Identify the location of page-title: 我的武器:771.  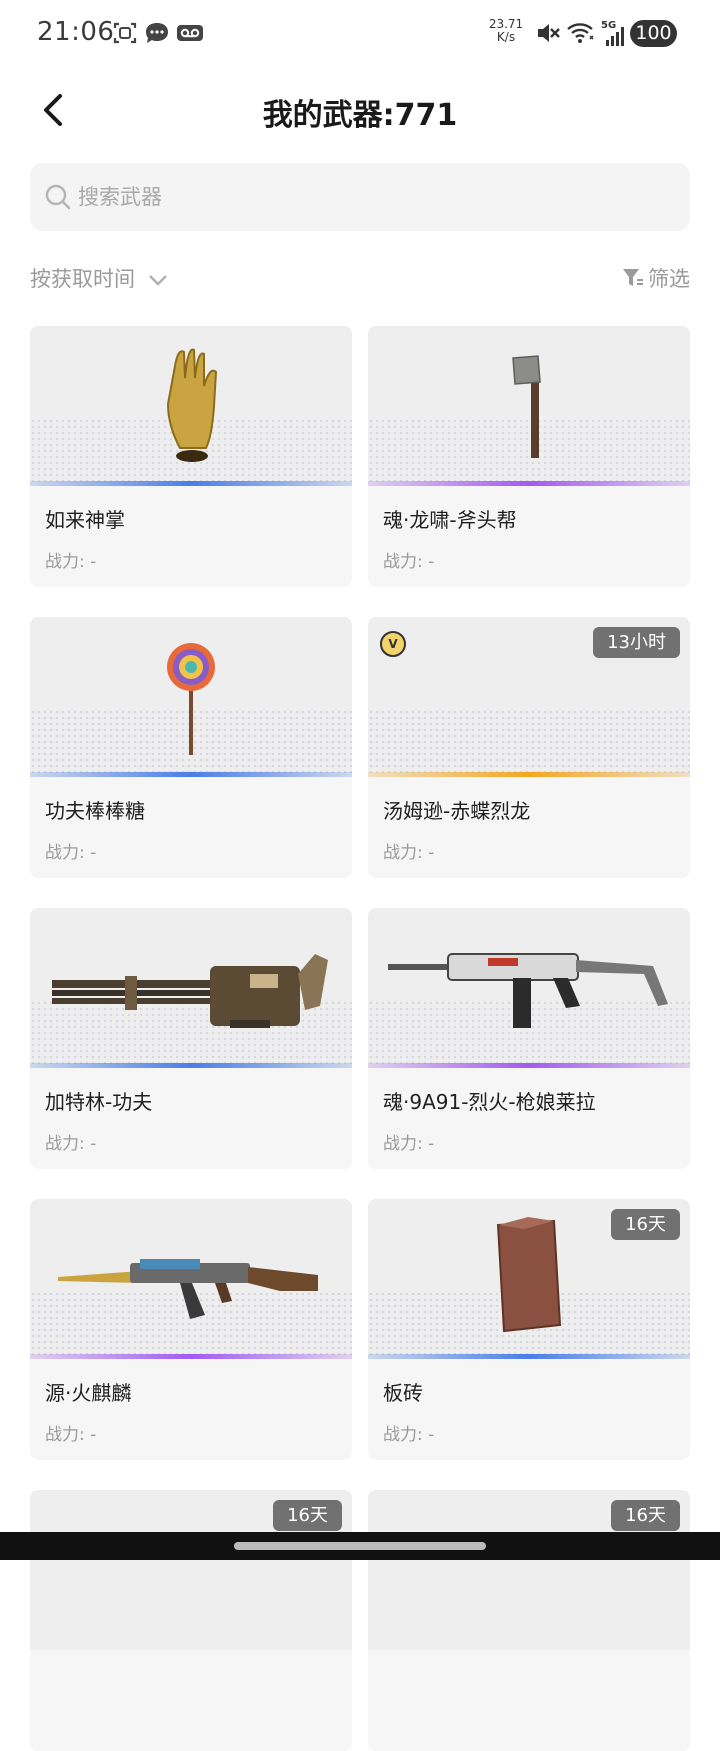
(360, 115).